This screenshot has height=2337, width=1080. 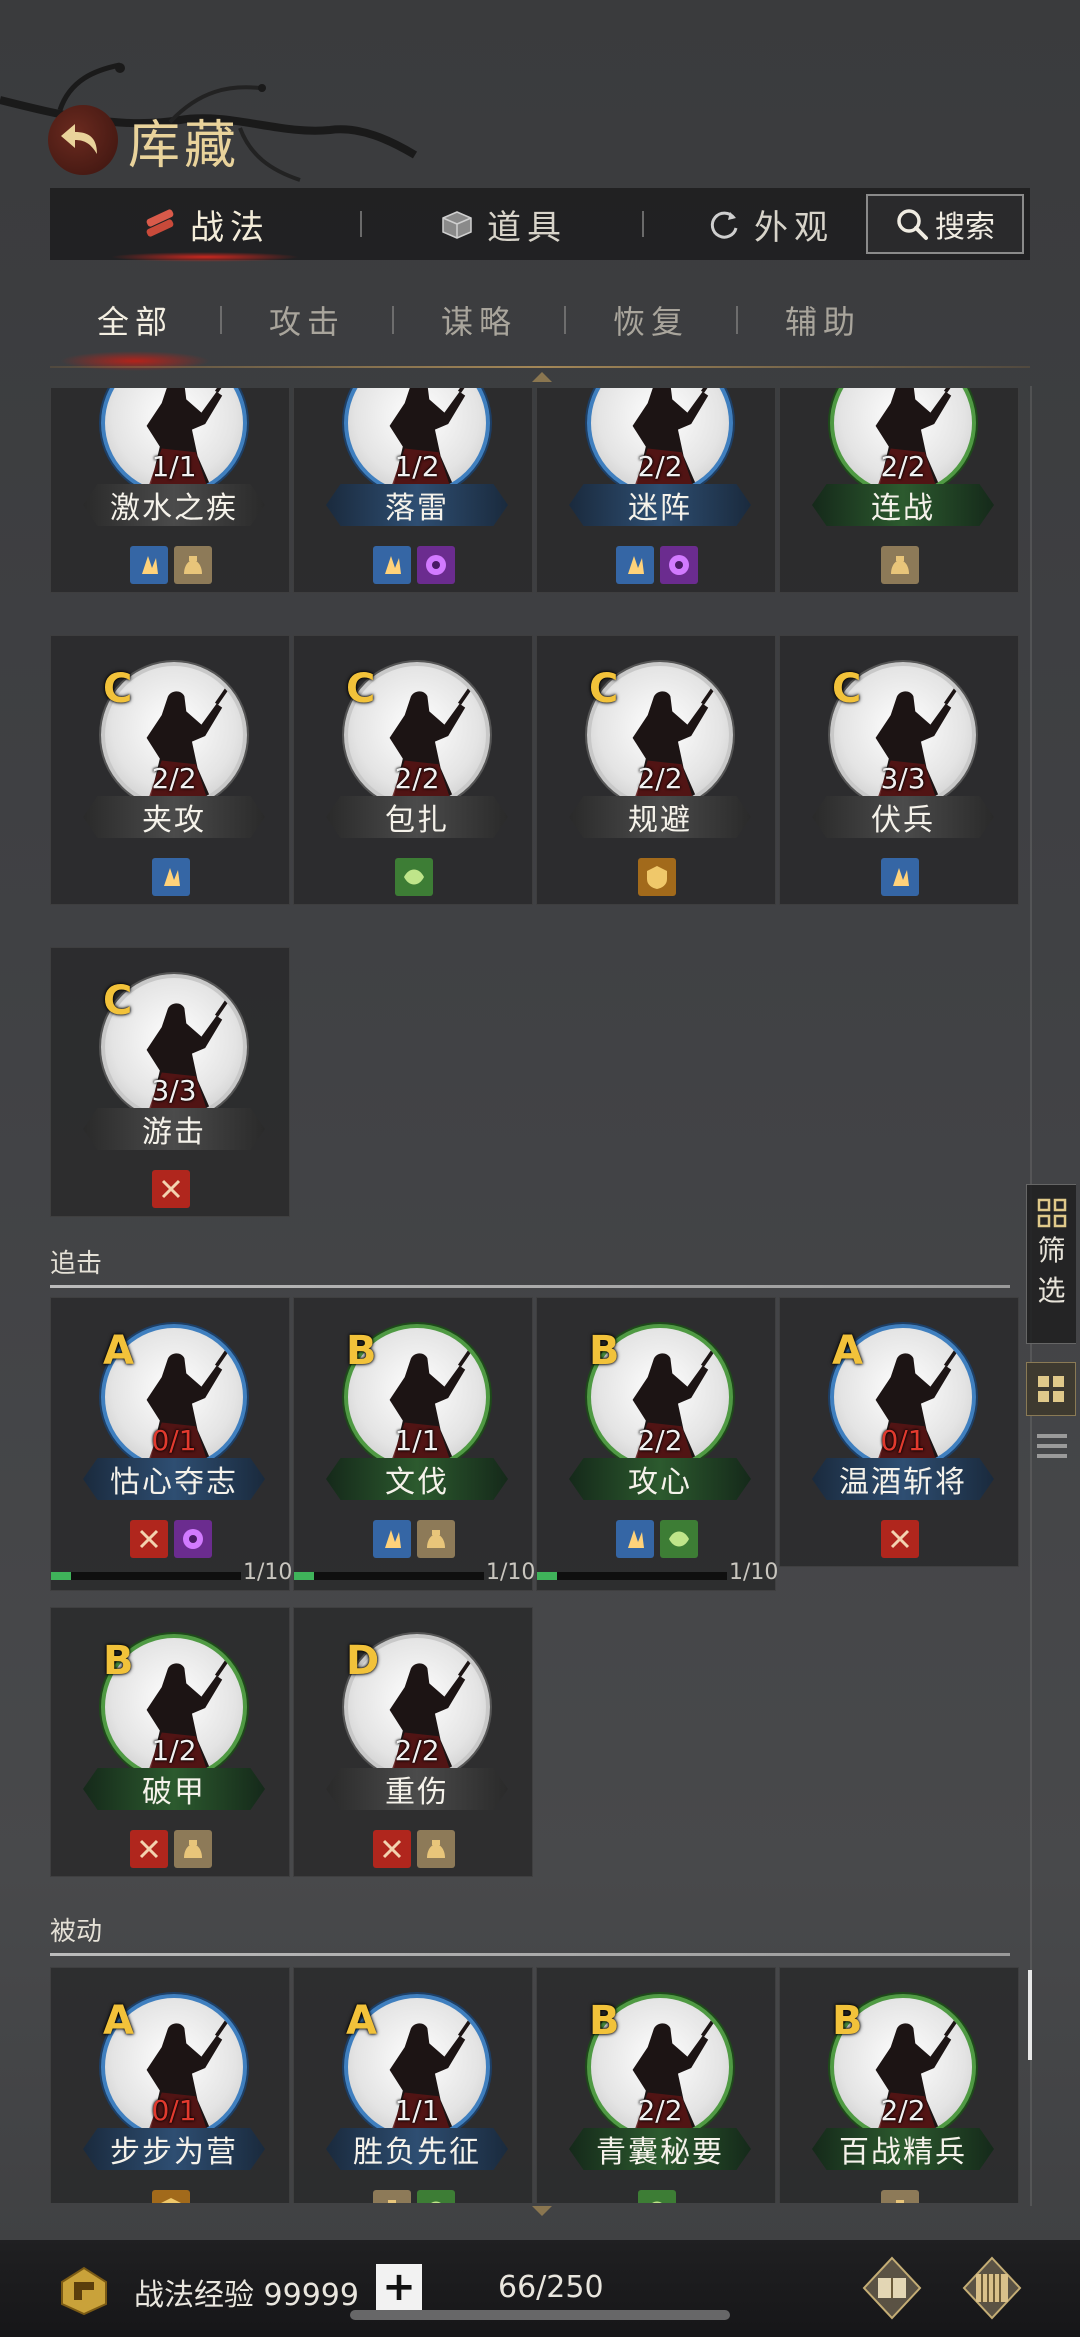 I want to click on filter-button: 筛 选, so click(x=1051, y=1264).